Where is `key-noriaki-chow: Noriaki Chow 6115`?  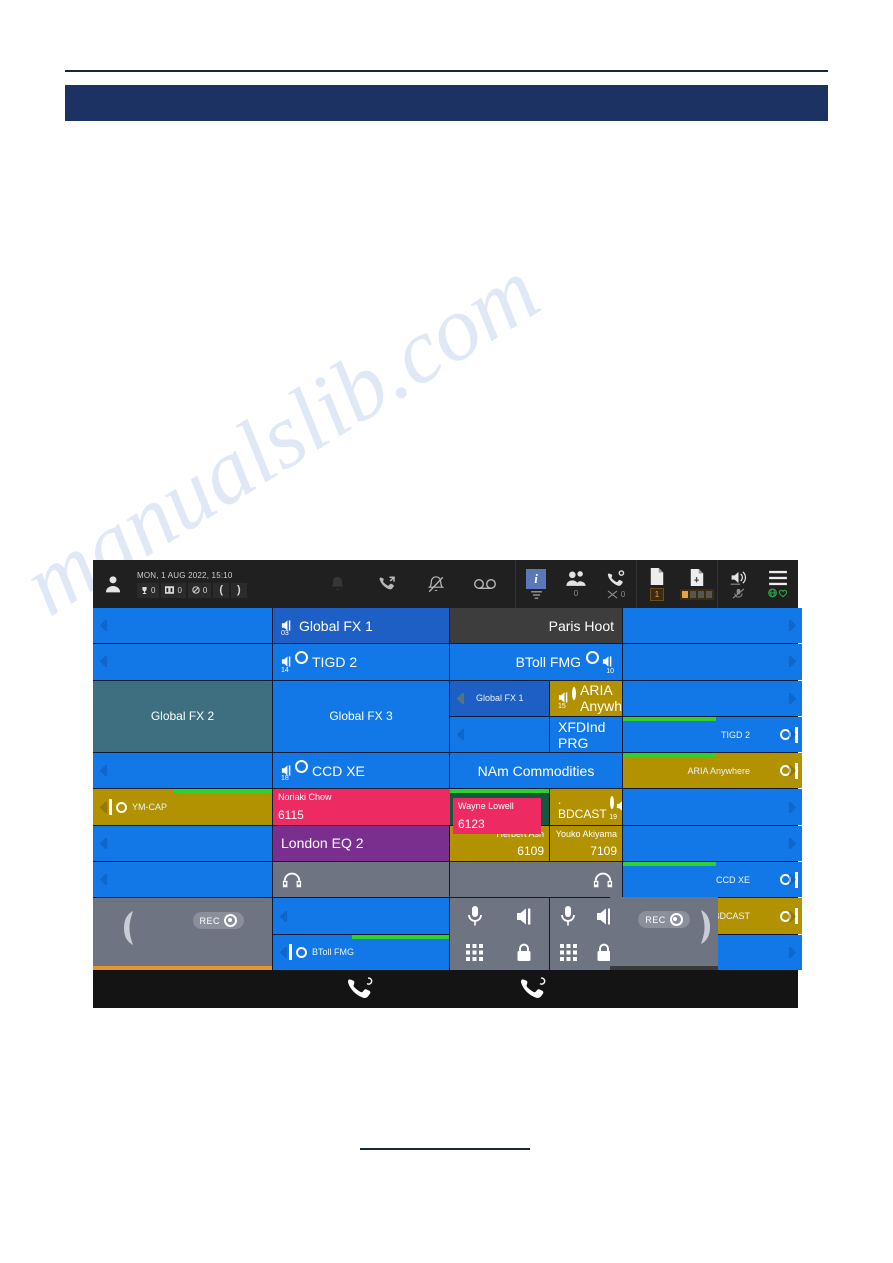
key-noriaki-chow: Noriaki Chow 6115 is located at coordinates (366, 807).